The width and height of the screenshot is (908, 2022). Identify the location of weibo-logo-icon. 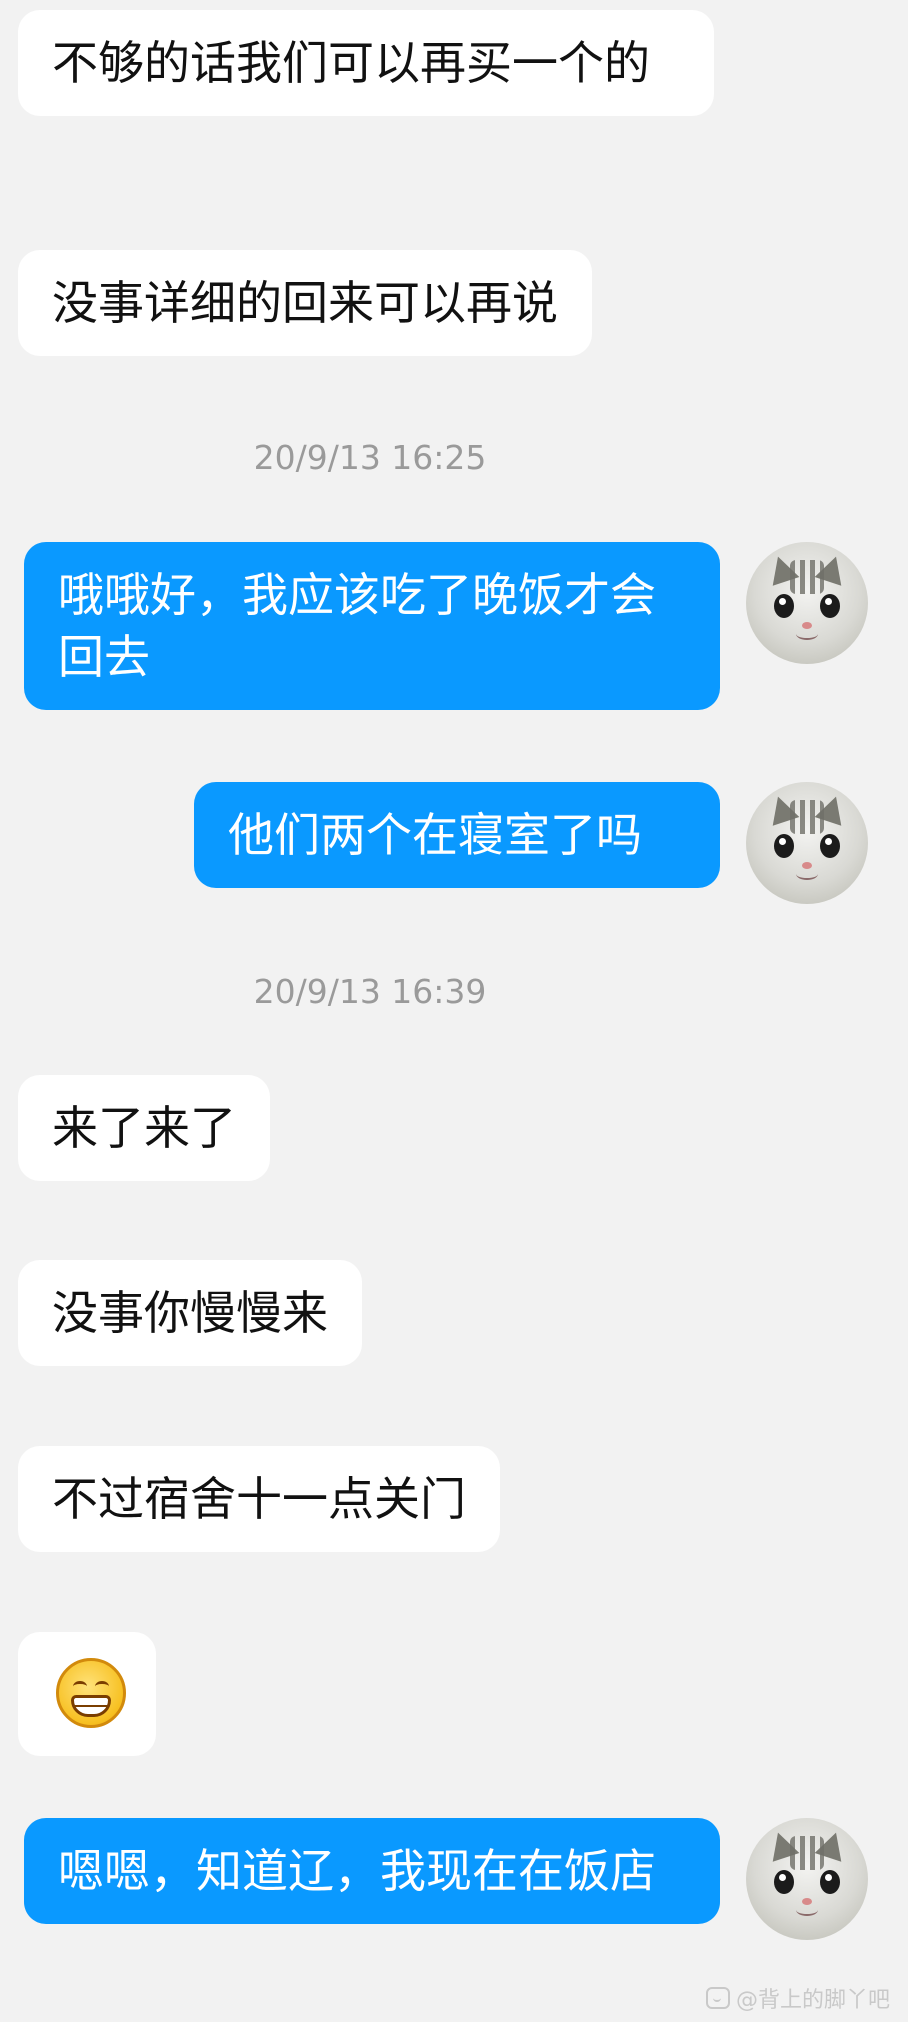
(717, 1998).